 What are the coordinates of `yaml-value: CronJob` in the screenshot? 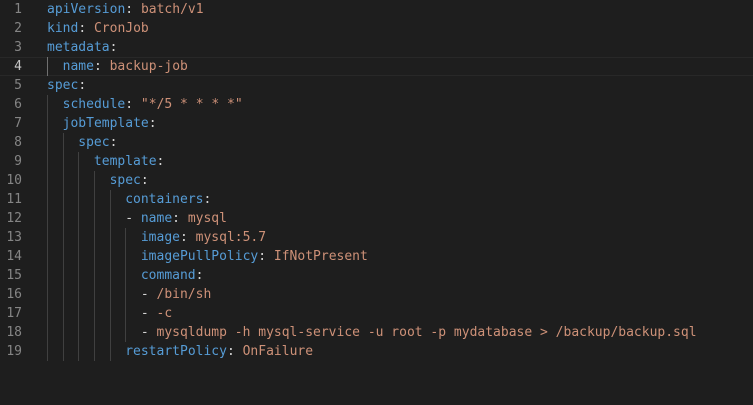 It's located at (121, 28).